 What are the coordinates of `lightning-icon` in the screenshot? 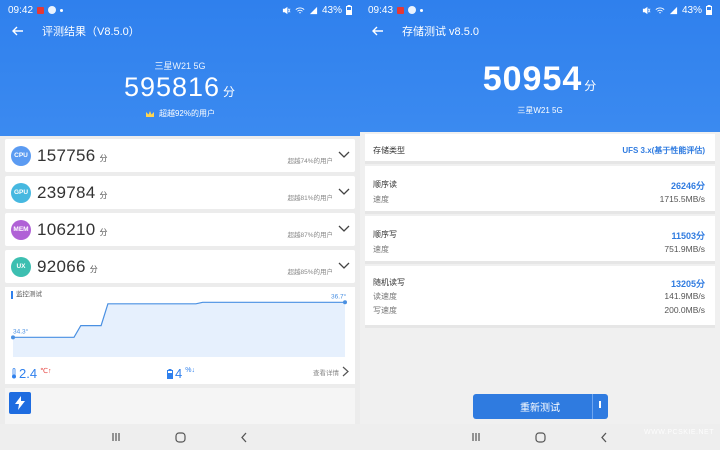 It's located at (20, 403).